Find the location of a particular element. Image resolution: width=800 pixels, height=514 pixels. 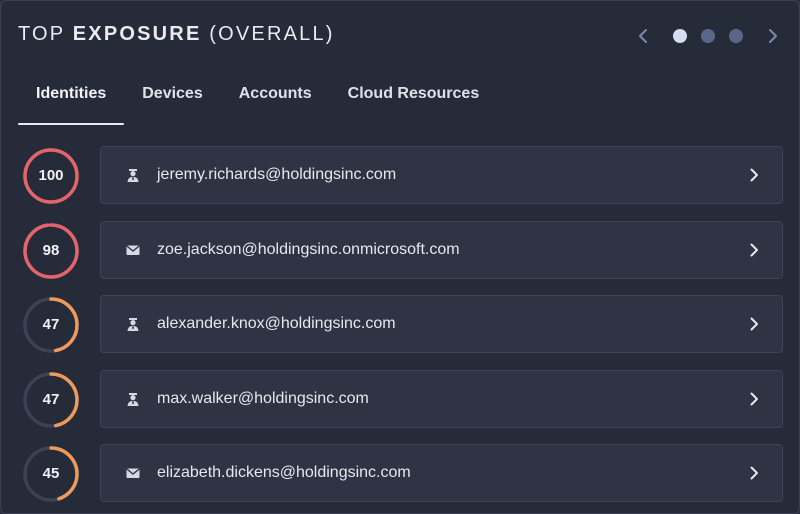

list-item: 100 jeremy.richards@holdingsinc.com is located at coordinates (402, 176).